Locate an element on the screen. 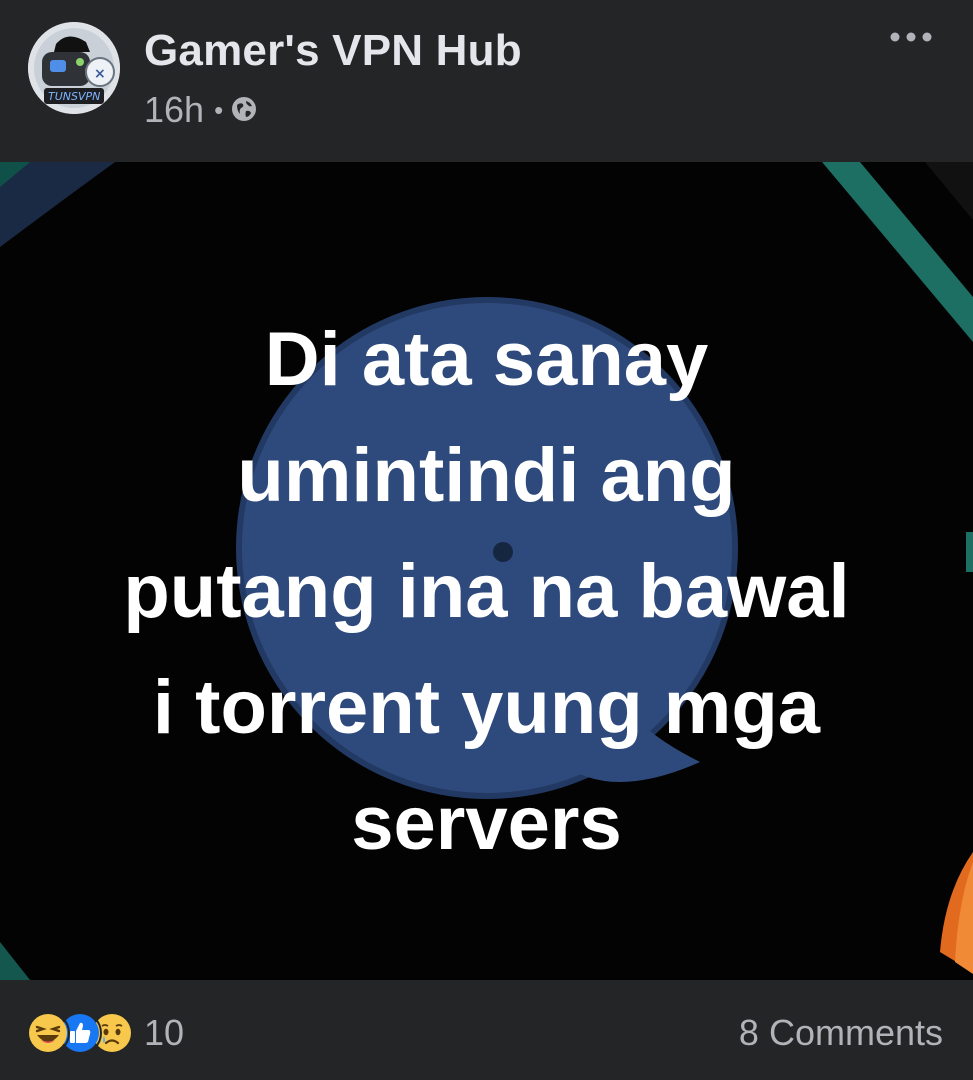  globe-icon is located at coordinates (244, 110).